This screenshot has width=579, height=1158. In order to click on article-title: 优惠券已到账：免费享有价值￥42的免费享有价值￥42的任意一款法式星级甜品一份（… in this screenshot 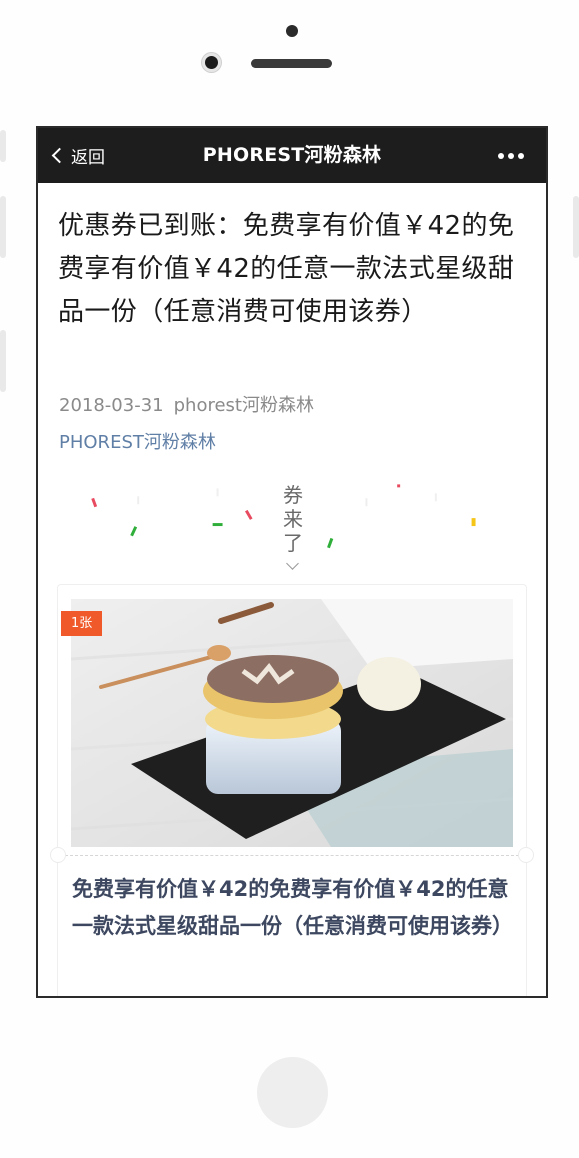, I will do `click(286, 269)`.